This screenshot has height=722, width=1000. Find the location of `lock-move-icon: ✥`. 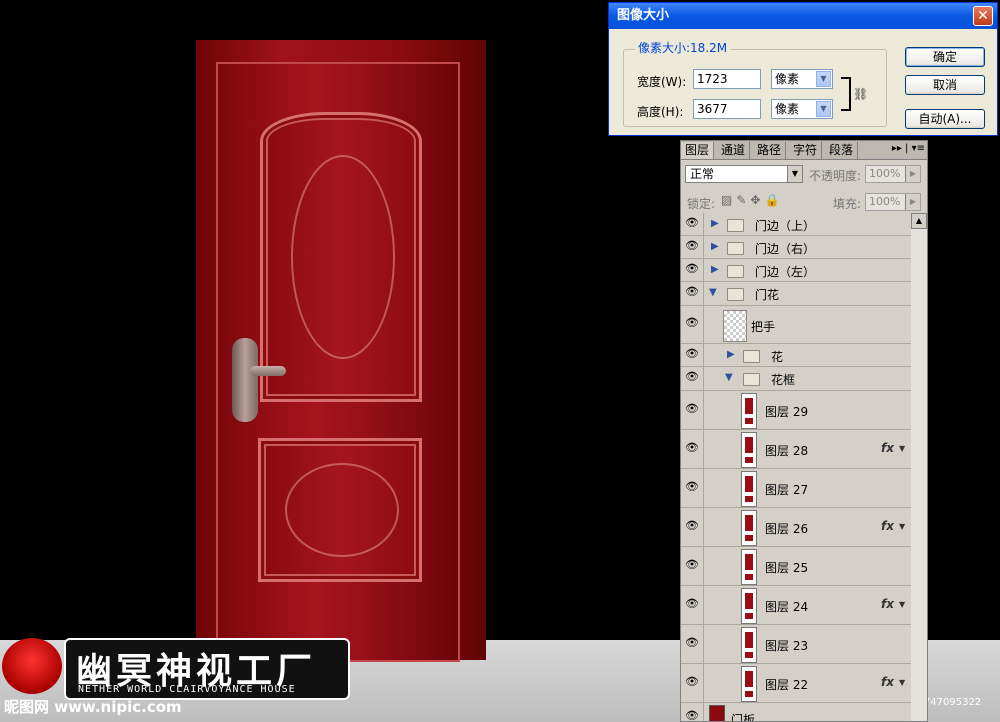

lock-move-icon: ✥ is located at coordinates (757, 200).